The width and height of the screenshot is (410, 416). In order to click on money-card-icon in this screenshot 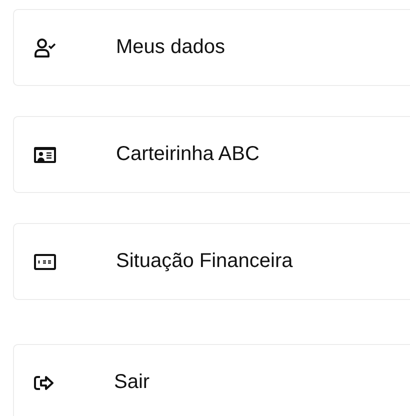, I will do `click(45, 262)`.